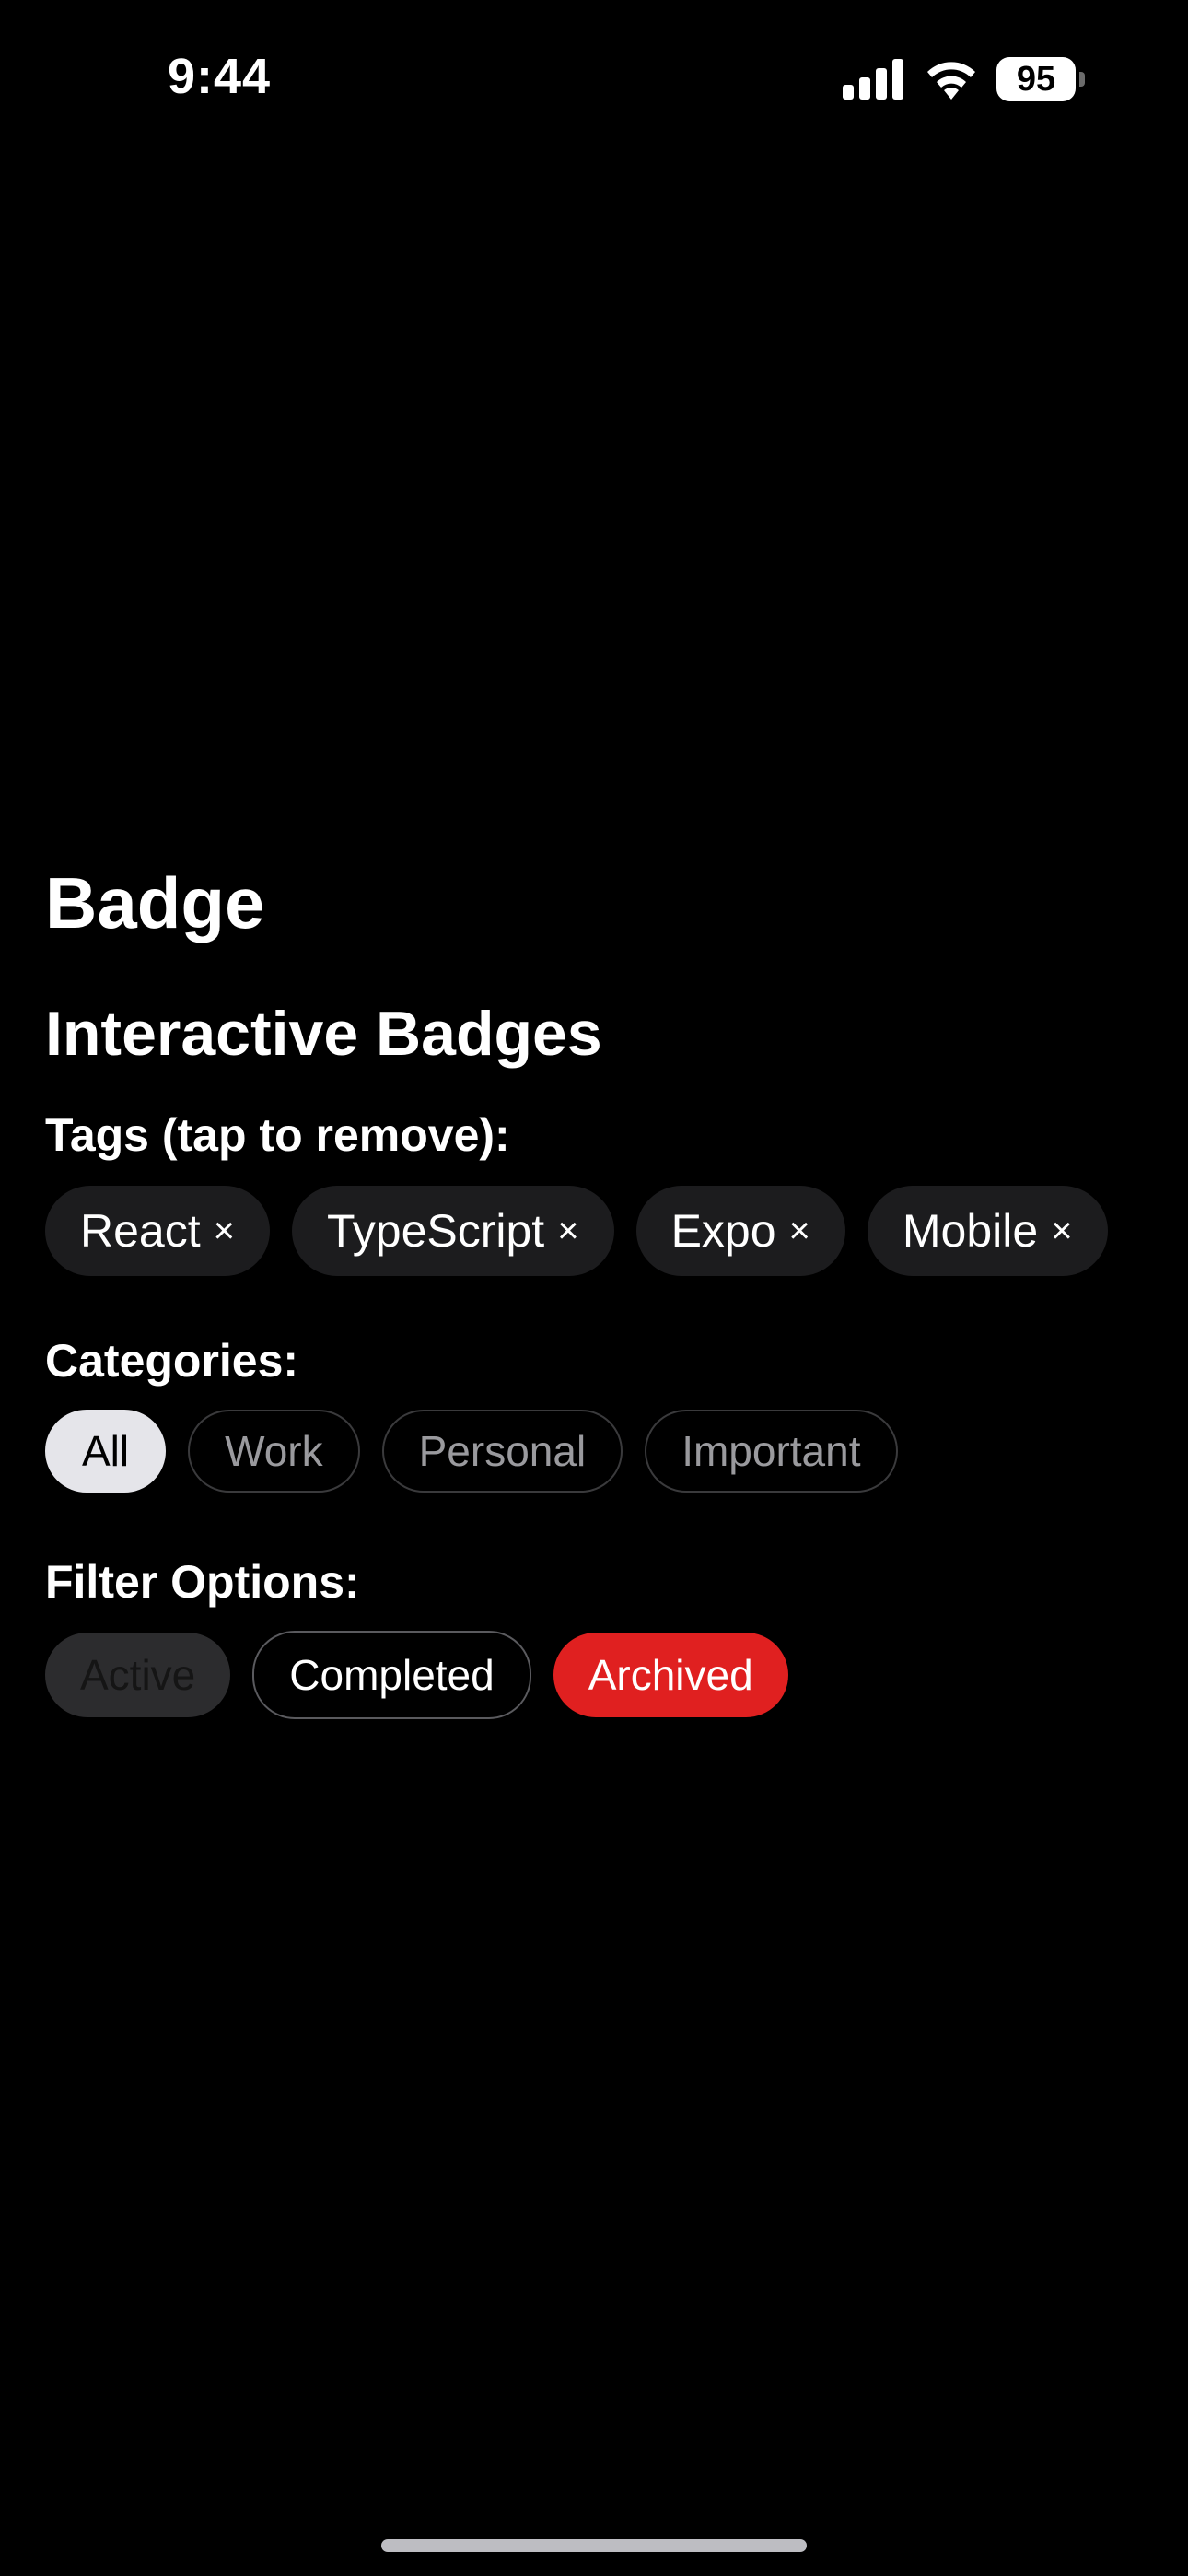 This screenshot has width=1188, height=2576. I want to click on filter-badge-archived: Archived, so click(671, 1675).